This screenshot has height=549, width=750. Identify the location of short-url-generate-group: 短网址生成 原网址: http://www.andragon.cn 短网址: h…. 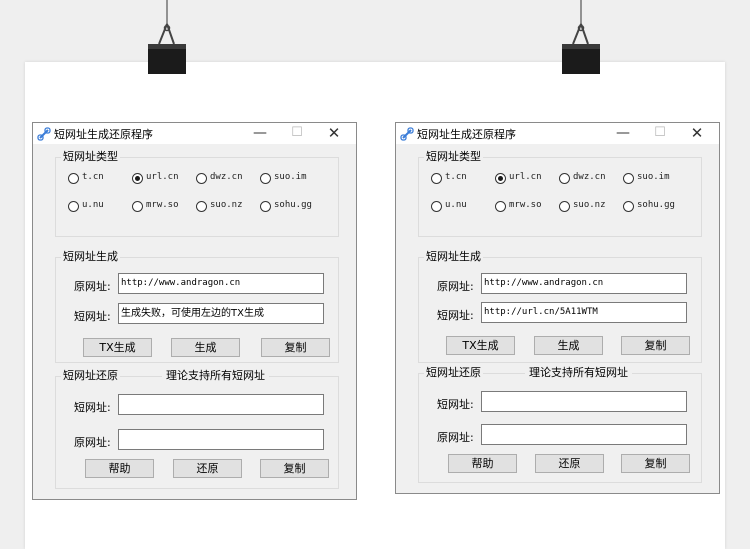
(560, 306).